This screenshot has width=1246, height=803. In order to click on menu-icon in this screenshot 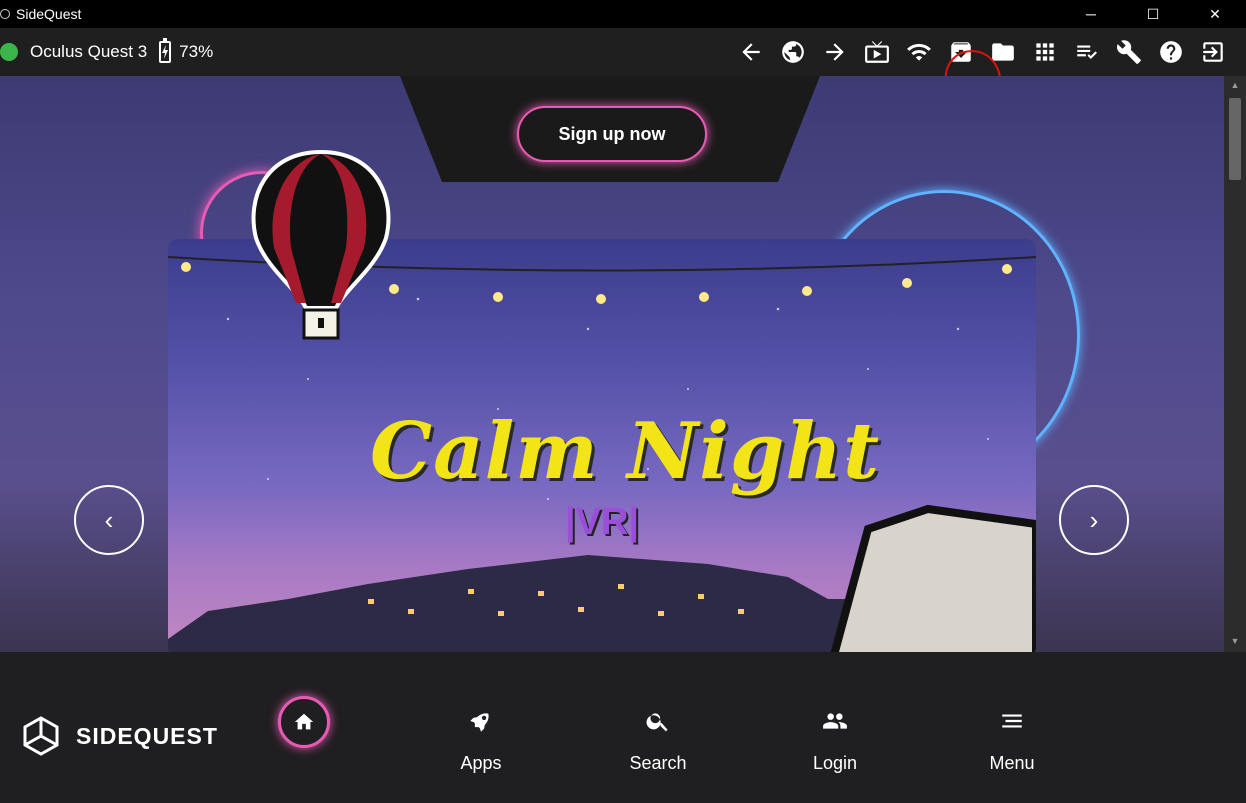, I will do `click(1012, 721)`.